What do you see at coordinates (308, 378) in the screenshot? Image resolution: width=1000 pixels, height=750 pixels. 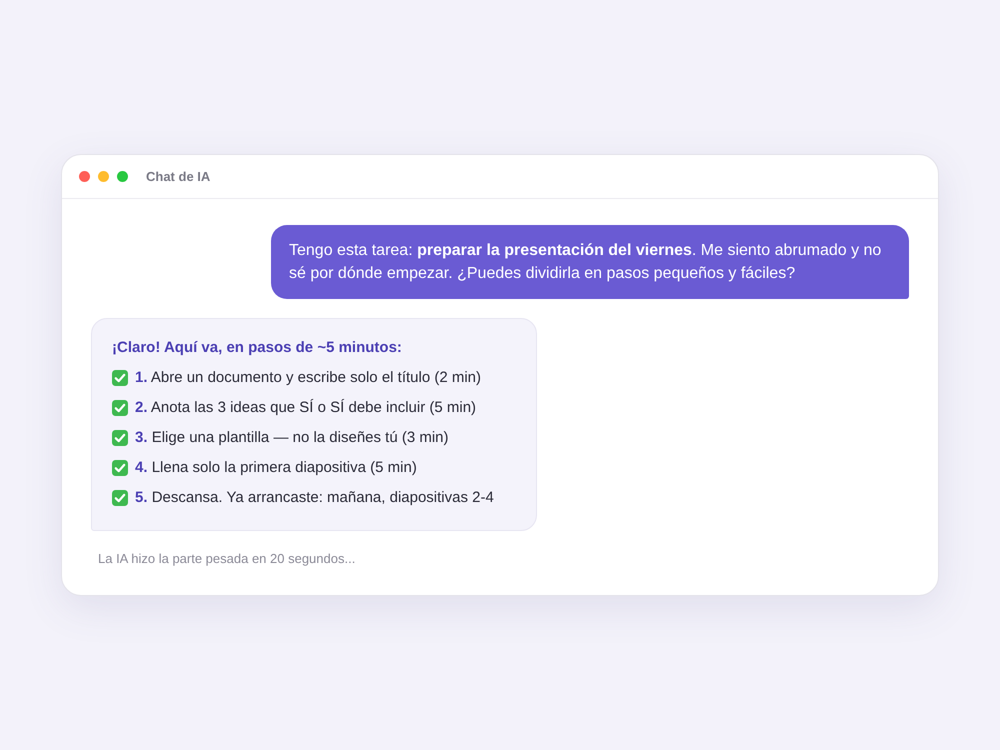 I see `step-text: 1. Abre un documento y escribe solo el título (2 min)` at bounding box center [308, 378].